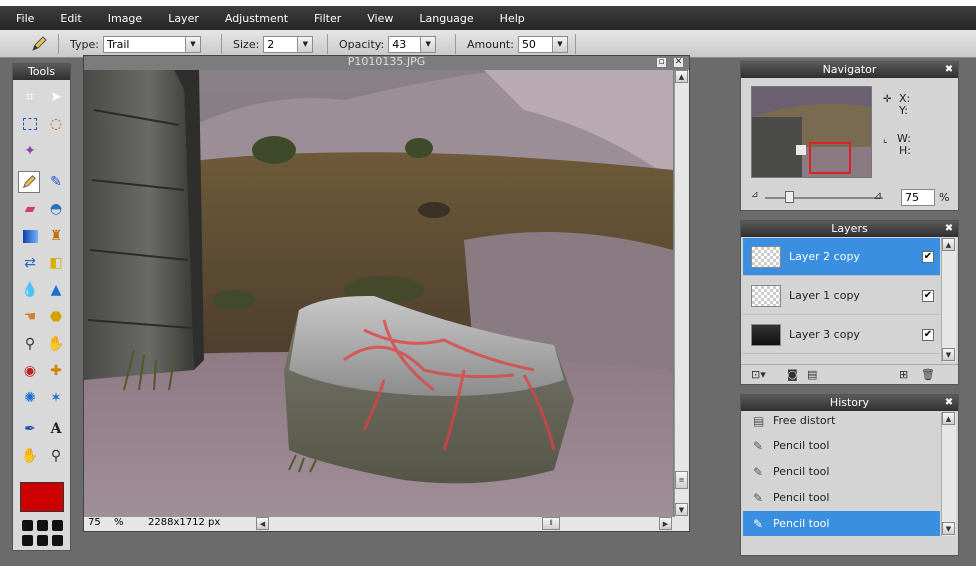 This screenshot has height=566, width=976. What do you see at coordinates (665, 523) in the screenshot?
I see `scroll-right-icon: ▶` at bounding box center [665, 523].